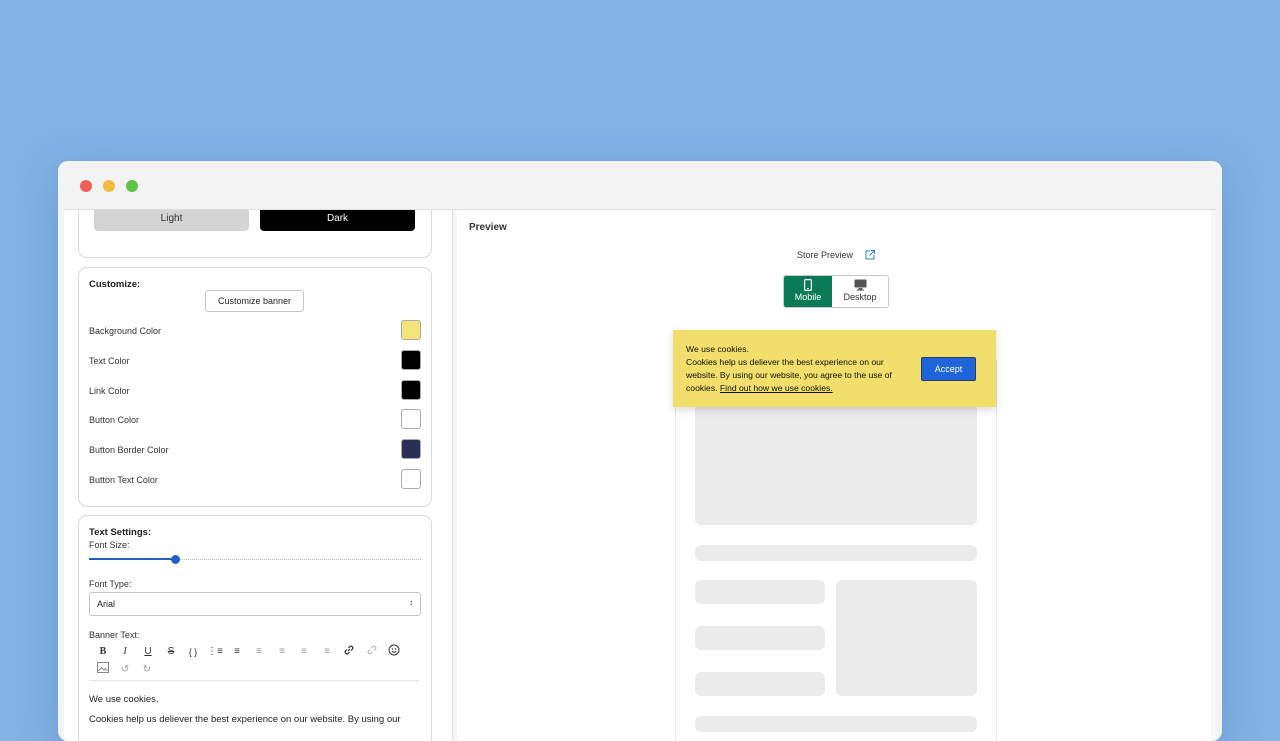 Image resolution: width=1280 pixels, height=741 pixels. I want to click on redo-icon: ↻, so click(147, 670).